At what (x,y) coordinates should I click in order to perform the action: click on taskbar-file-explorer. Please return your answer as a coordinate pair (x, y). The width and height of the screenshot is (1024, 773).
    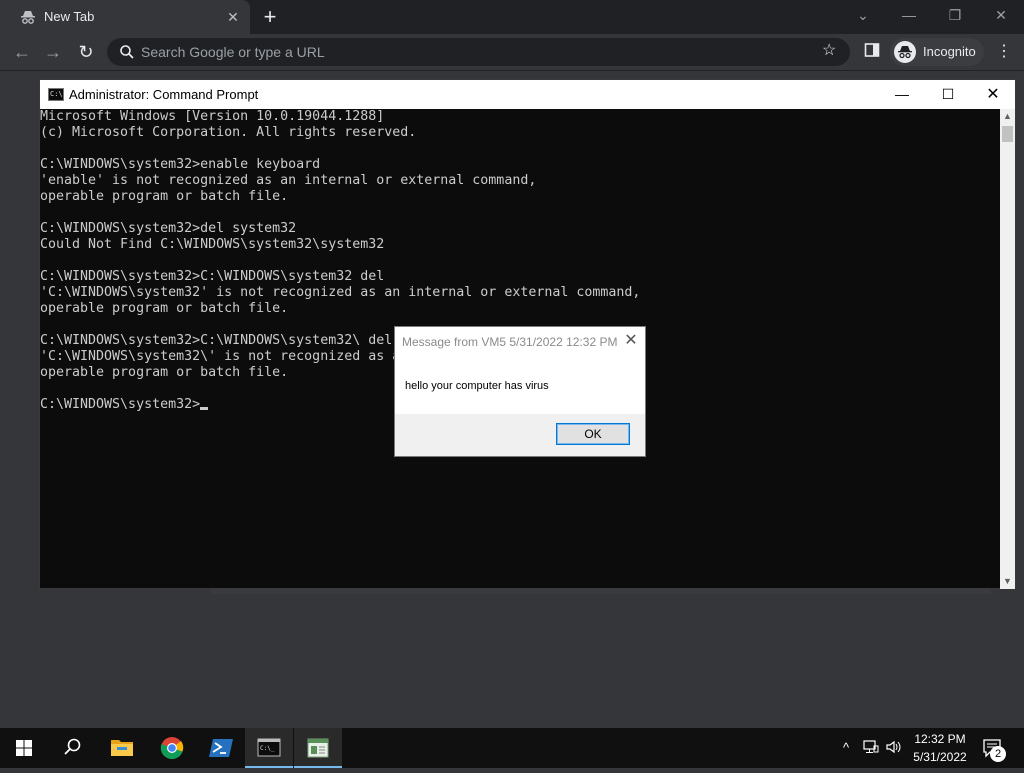
    Looking at the image, I should click on (122, 748).